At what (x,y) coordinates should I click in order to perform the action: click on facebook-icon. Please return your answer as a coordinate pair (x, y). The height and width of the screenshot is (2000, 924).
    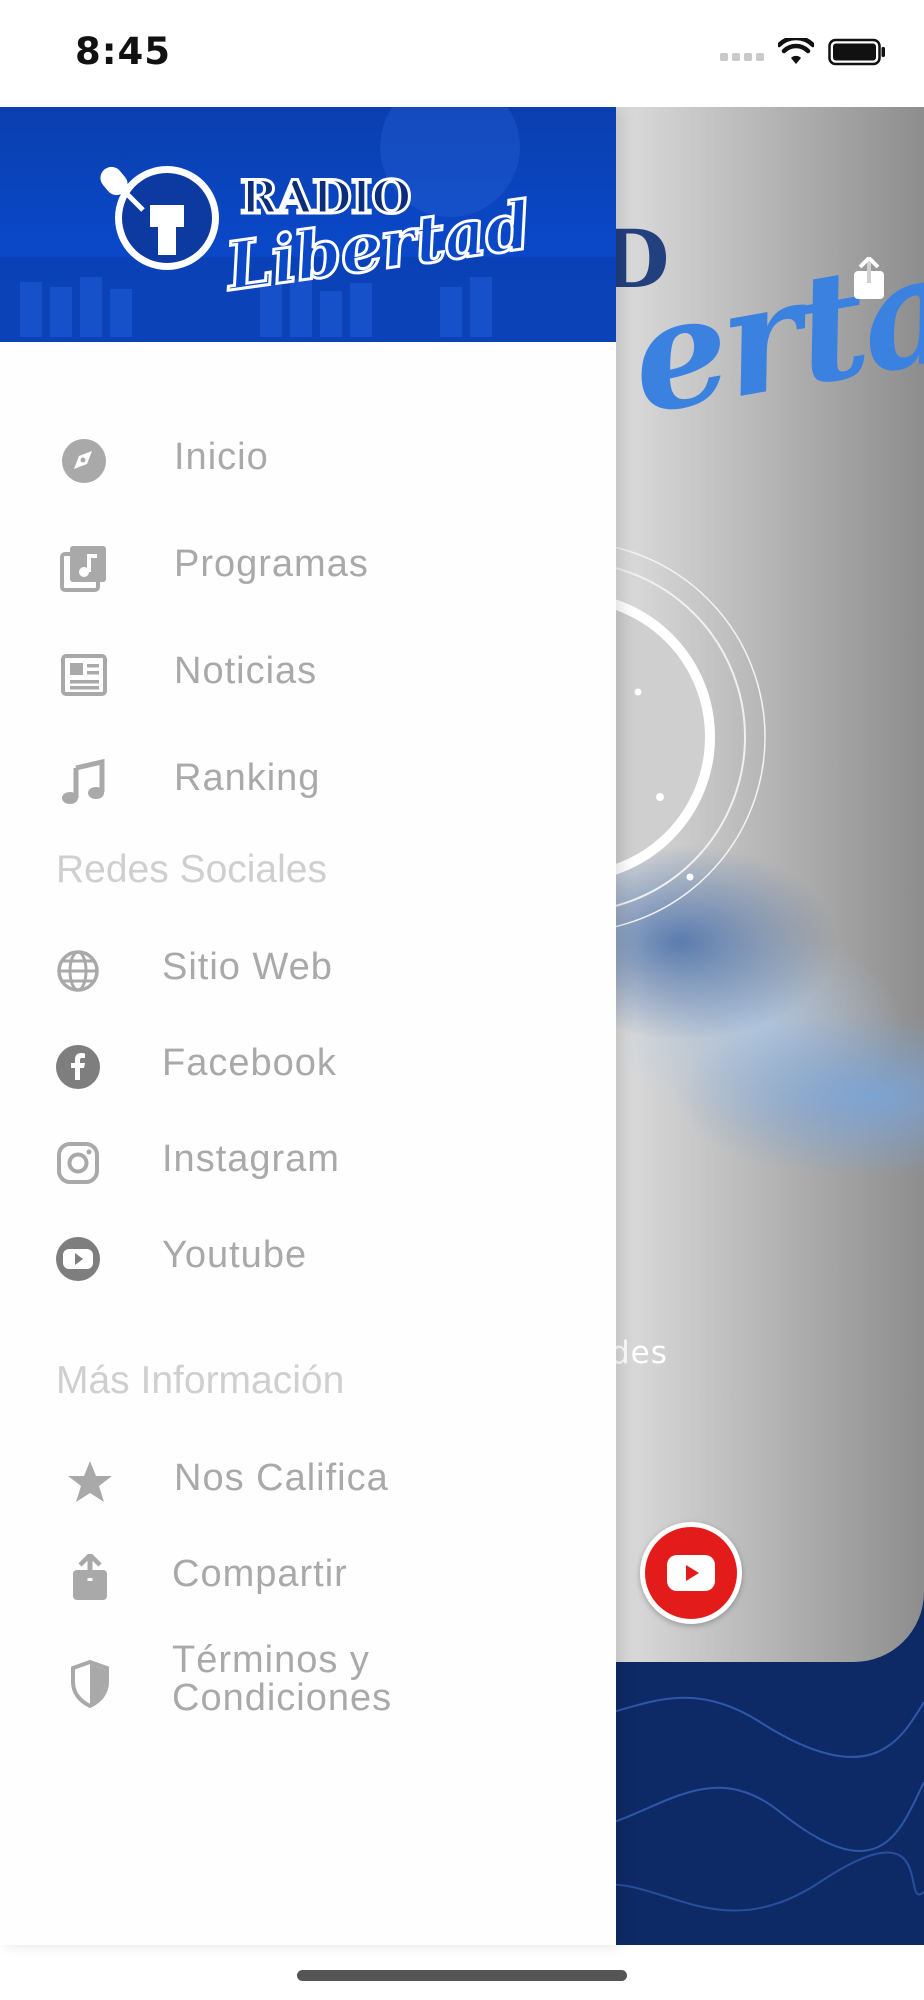
    Looking at the image, I should click on (78, 1067).